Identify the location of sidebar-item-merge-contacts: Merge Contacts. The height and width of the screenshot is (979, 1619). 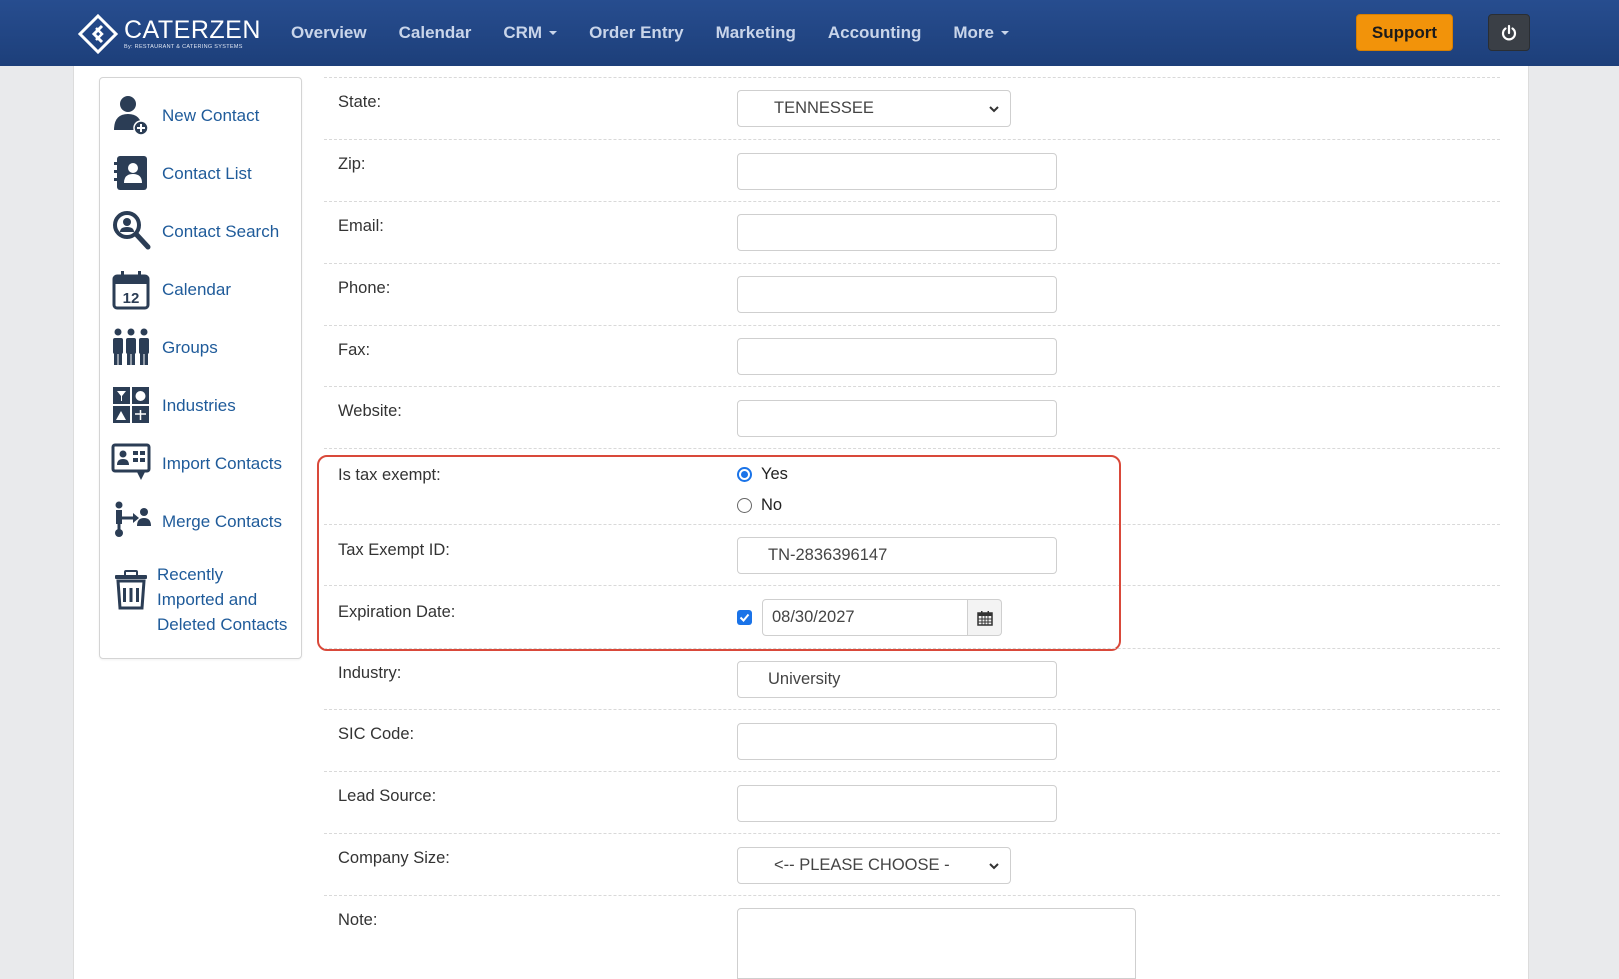
(205, 521).